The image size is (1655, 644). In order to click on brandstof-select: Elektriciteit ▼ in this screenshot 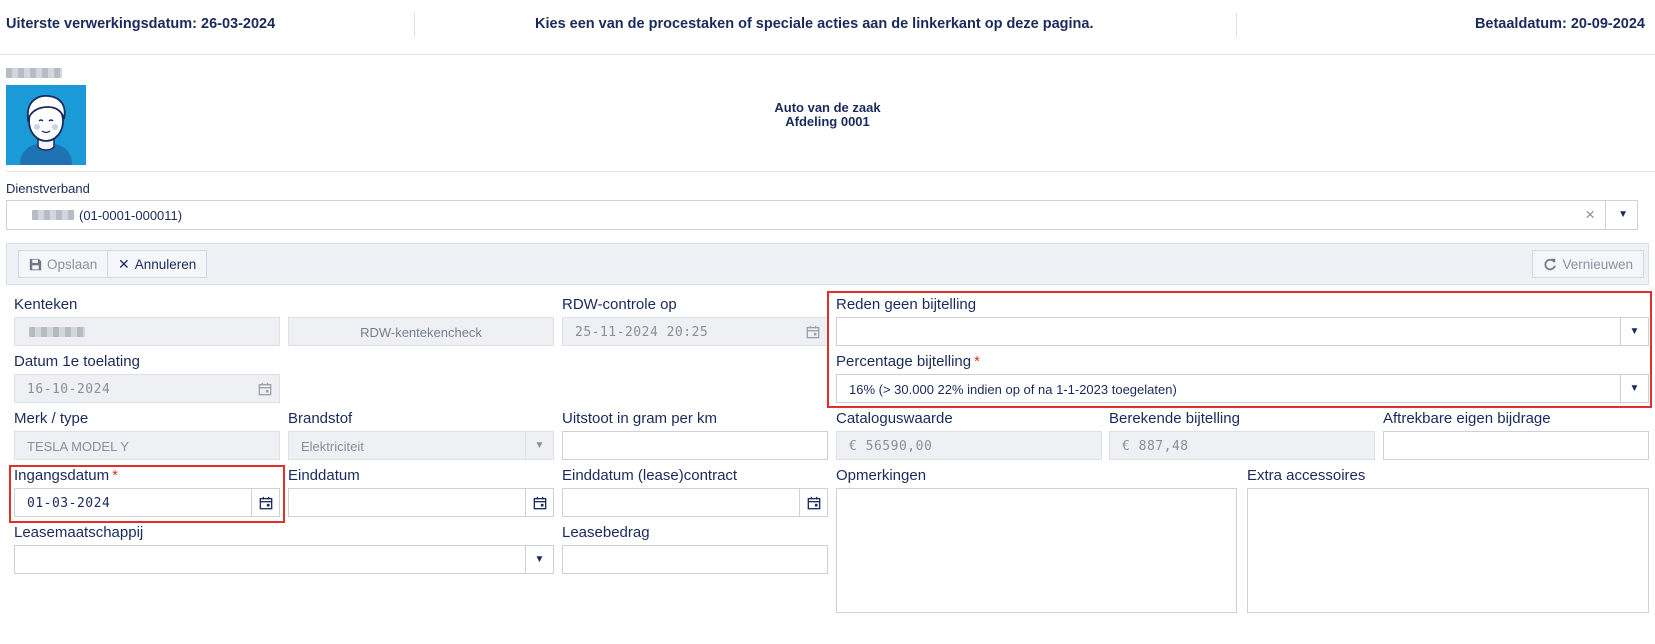, I will do `click(421, 445)`.